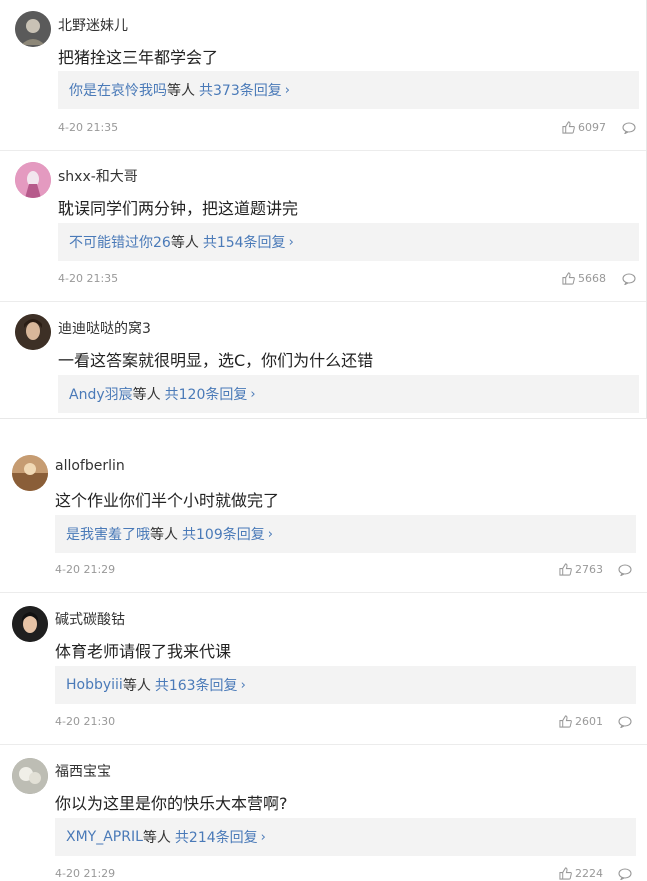  I want to click on like-count: 2763, so click(589, 569).